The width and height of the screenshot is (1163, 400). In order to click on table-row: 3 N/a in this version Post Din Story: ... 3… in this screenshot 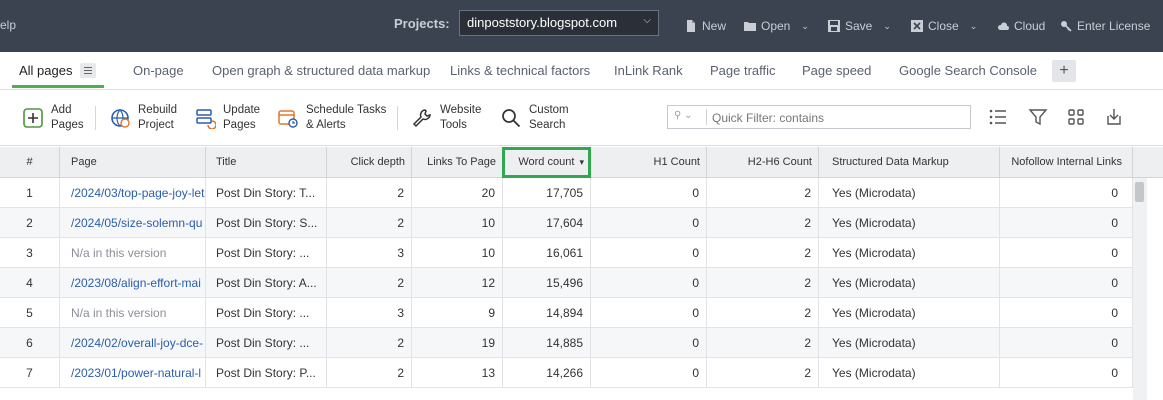, I will do `click(566, 253)`.